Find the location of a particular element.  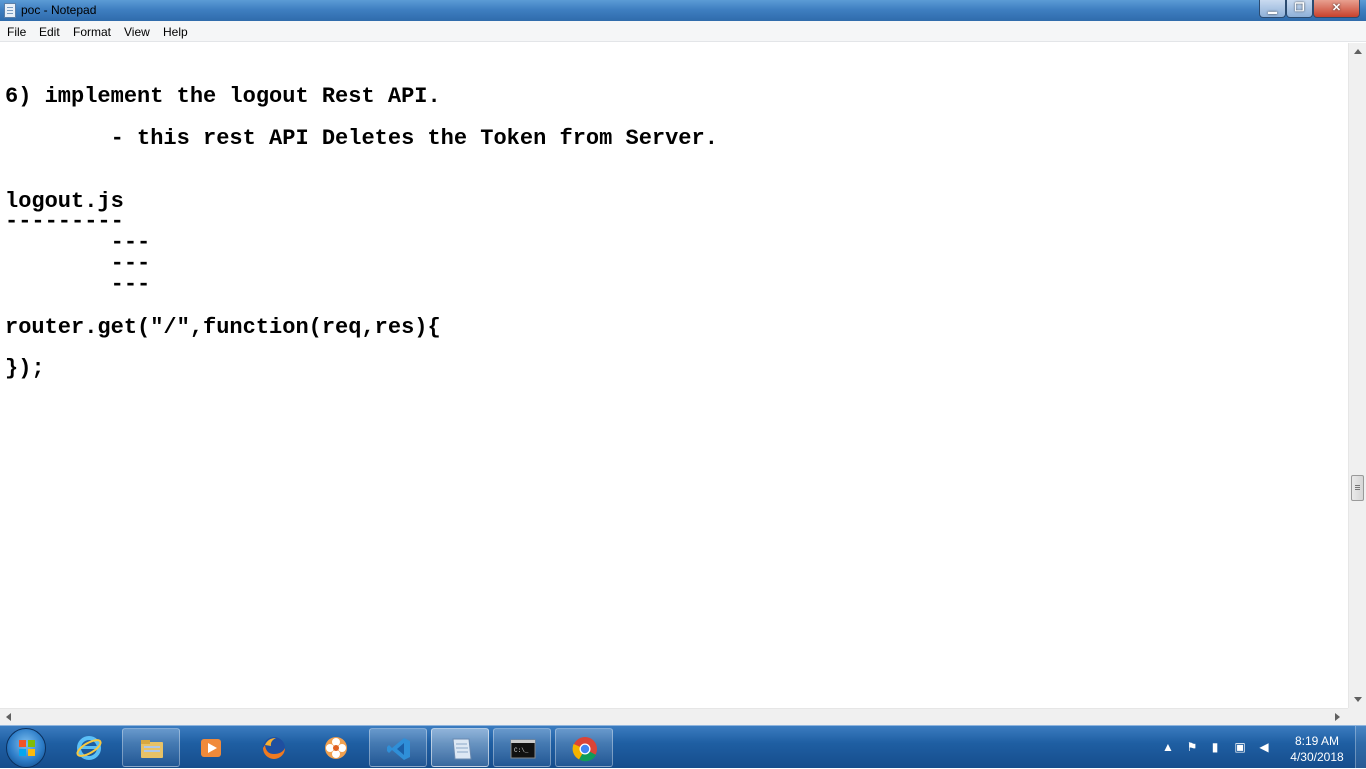

start-button is located at coordinates (26, 748).